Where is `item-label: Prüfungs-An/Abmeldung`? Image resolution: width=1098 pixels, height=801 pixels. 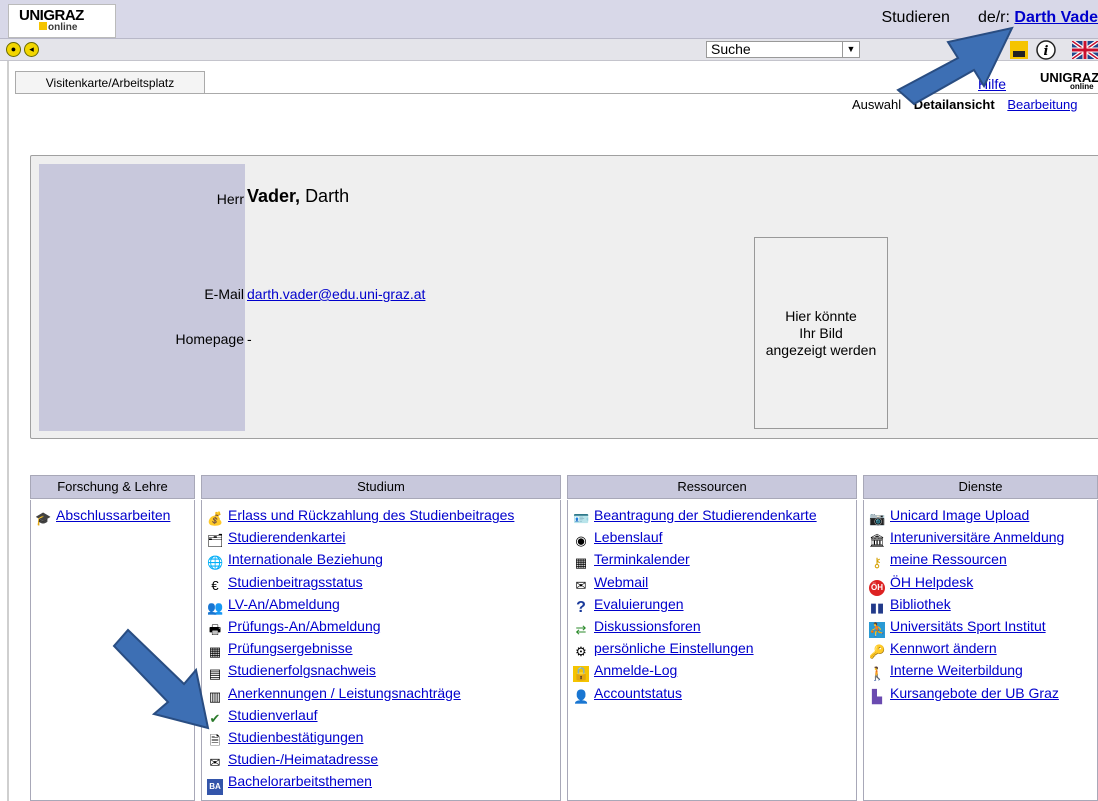
item-label: Prüfungs-An/Abmeldung is located at coordinates (304, 626).